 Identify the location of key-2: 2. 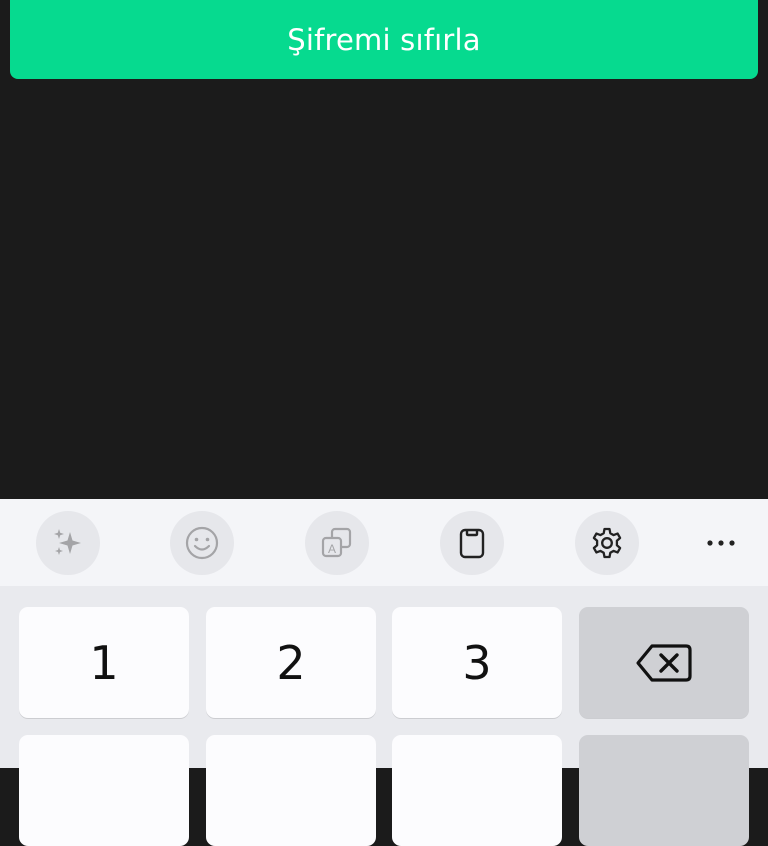
(291, 662).